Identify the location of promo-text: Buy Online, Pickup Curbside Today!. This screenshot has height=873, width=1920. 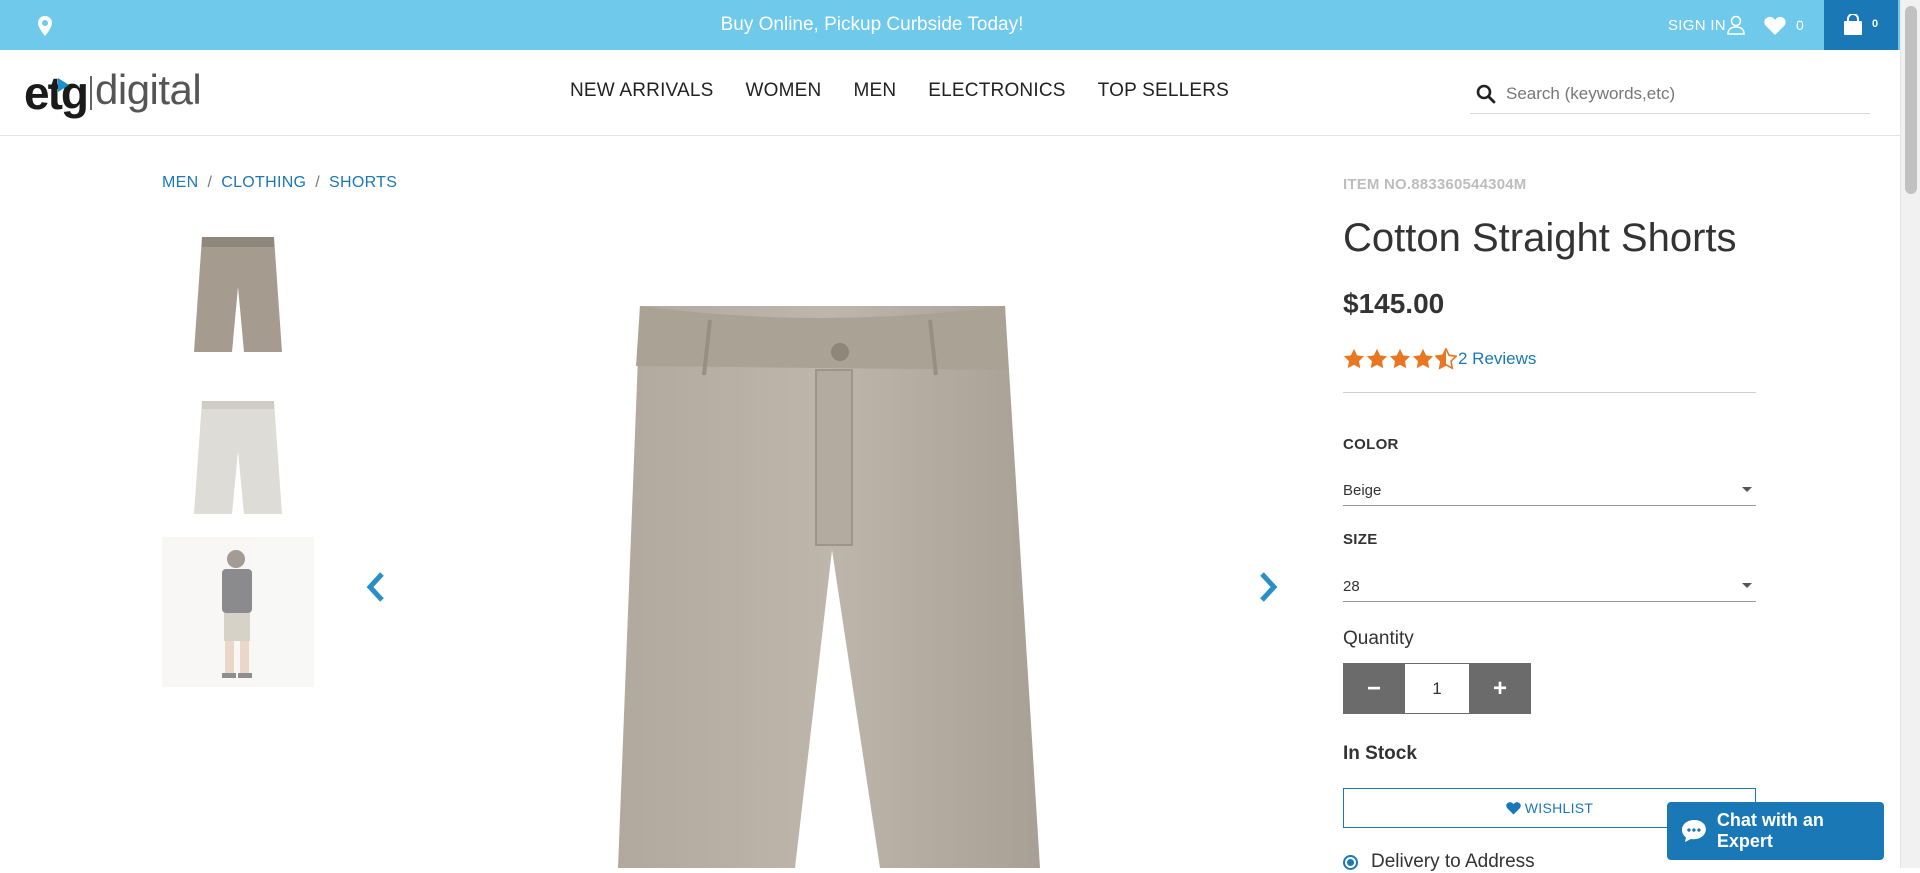
(872, 25).